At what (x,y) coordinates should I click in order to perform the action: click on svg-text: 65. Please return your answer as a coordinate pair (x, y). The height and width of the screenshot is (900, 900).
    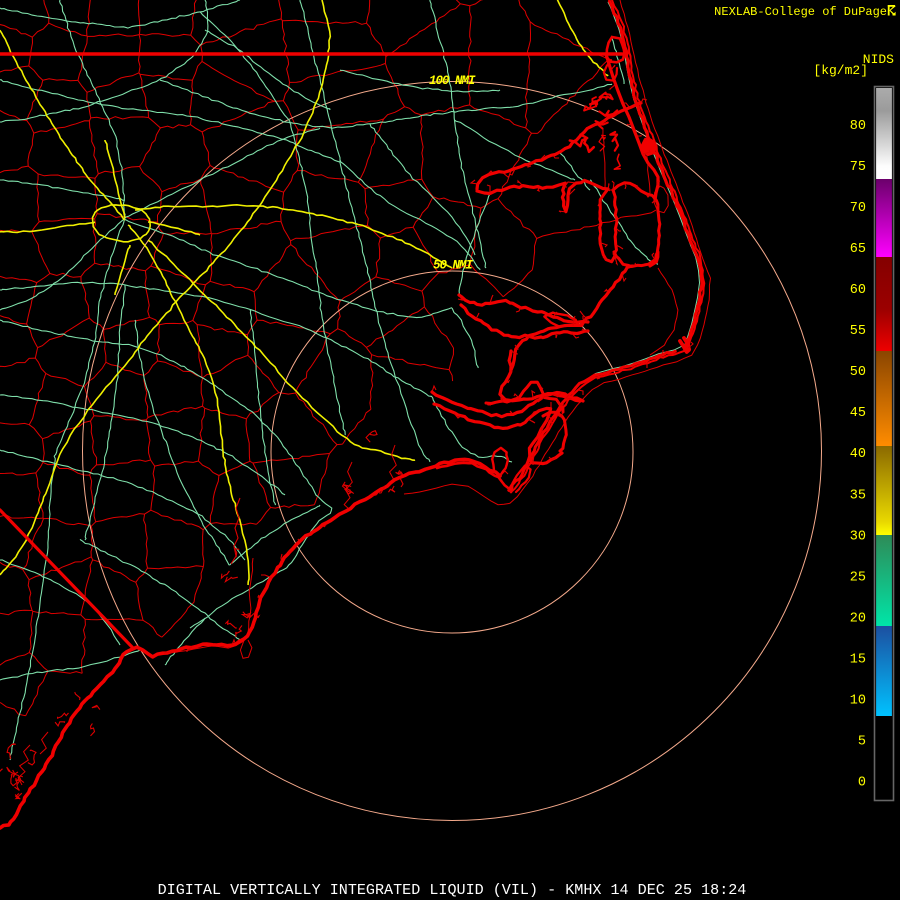
    Looking at the image, I should click on (858, 249).